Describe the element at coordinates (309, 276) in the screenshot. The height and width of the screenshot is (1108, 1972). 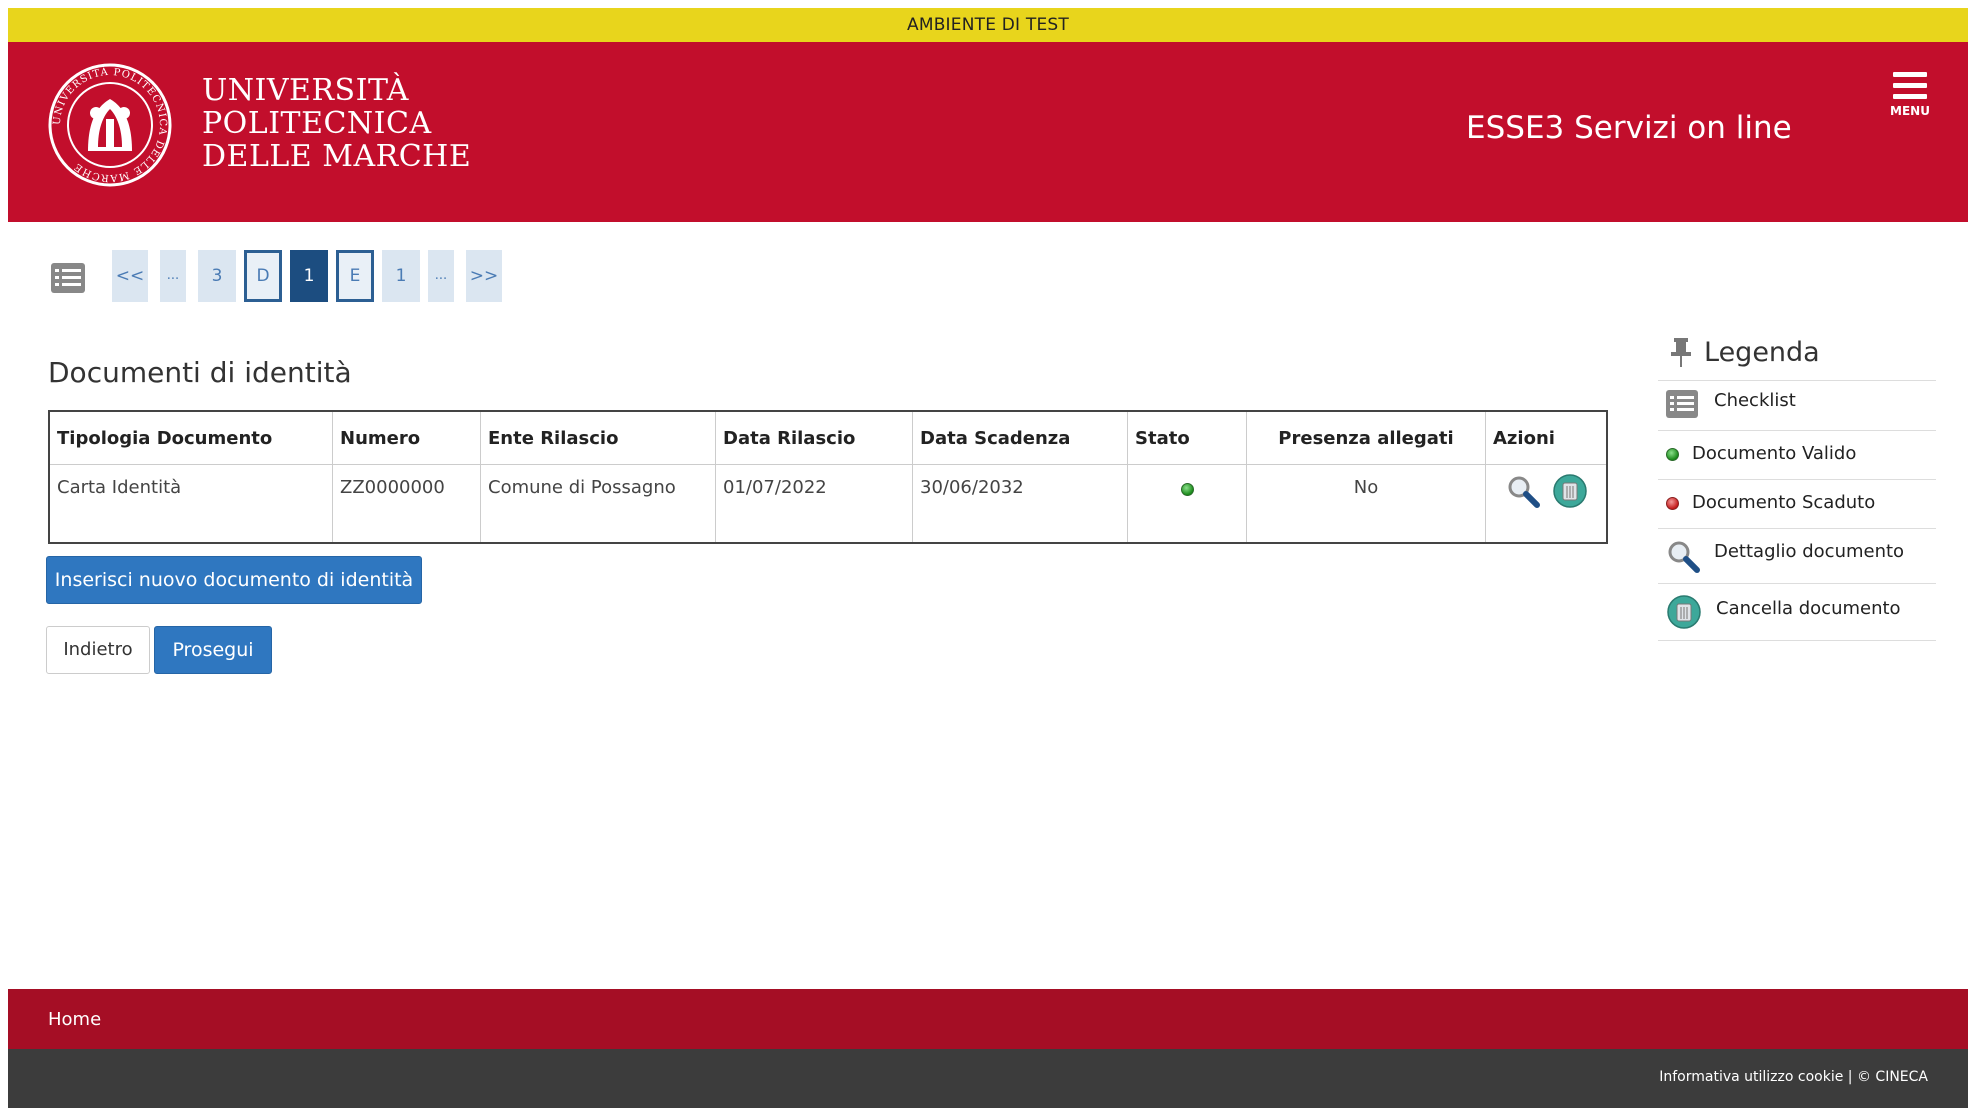
I see `step-current: 1` at that location.